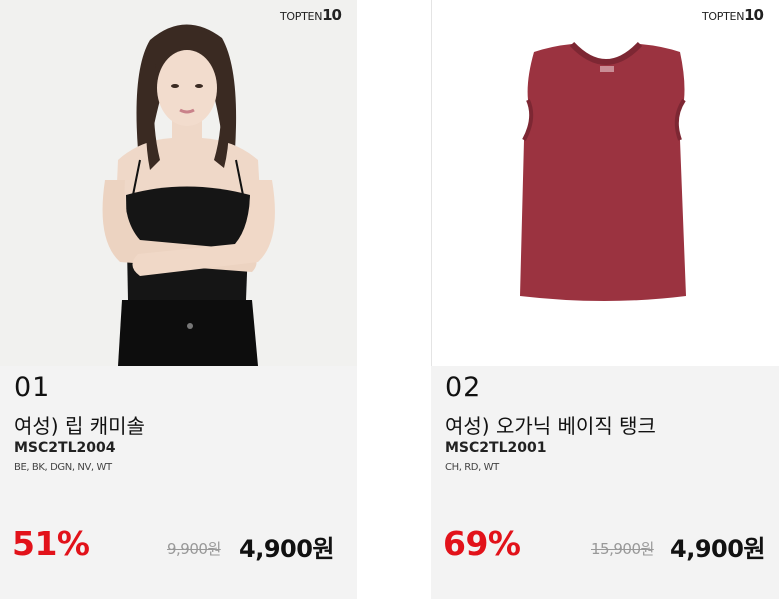 This screenshot has width=779, height=599. What do you see at coordinates (472, 467) in the screenshot?
I see `product-colors: CH, RD, WT` at bounding box center [472, 467].